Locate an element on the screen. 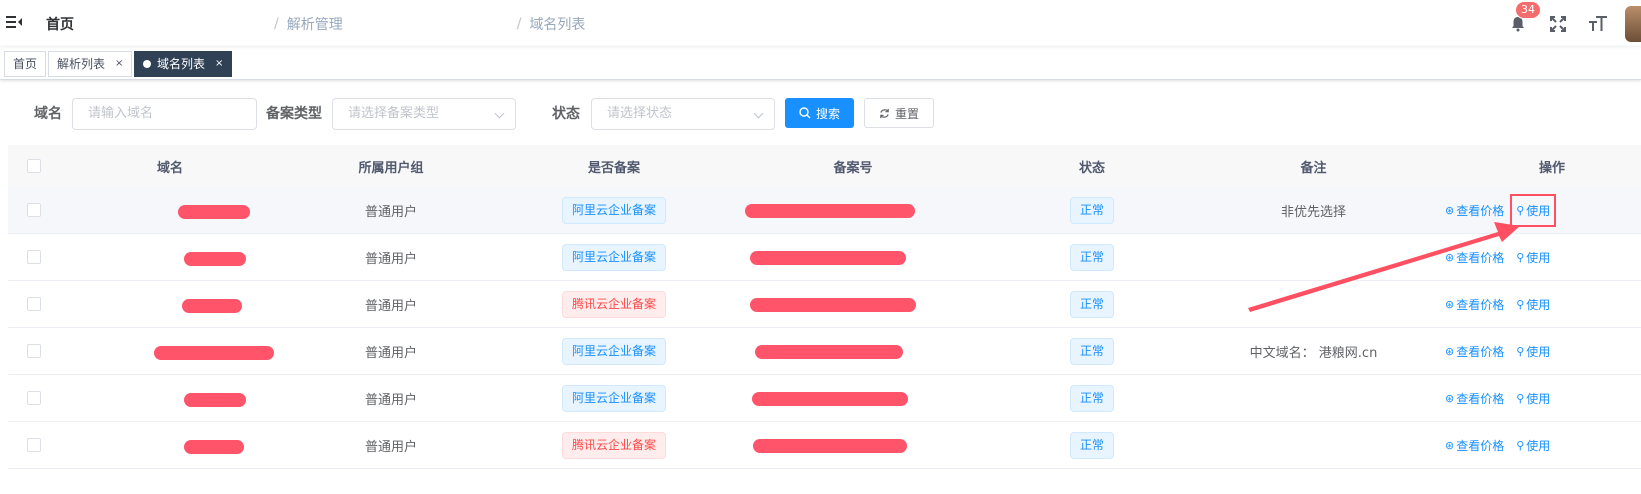  fullscreen-icon is located at coordinates (1558, 24).